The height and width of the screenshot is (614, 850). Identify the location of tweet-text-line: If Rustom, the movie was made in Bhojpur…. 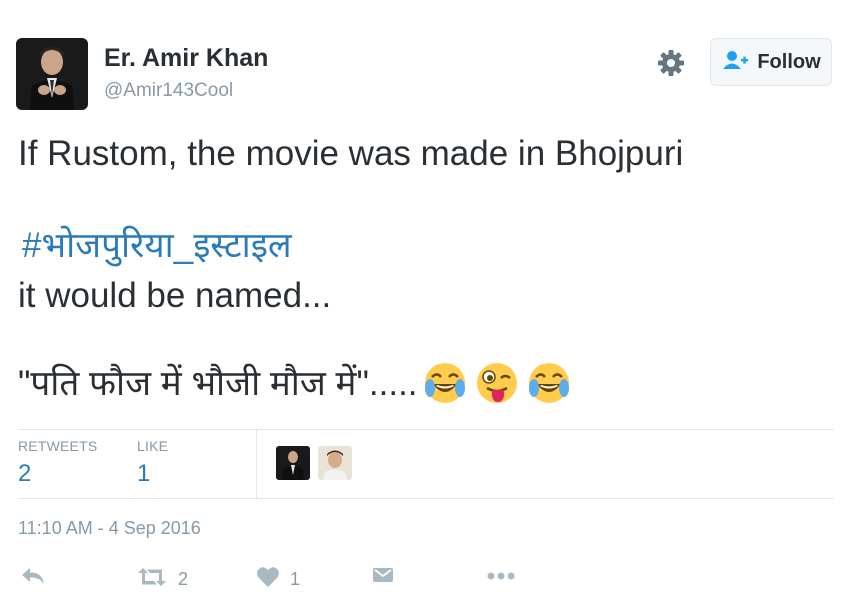
(351, 153).